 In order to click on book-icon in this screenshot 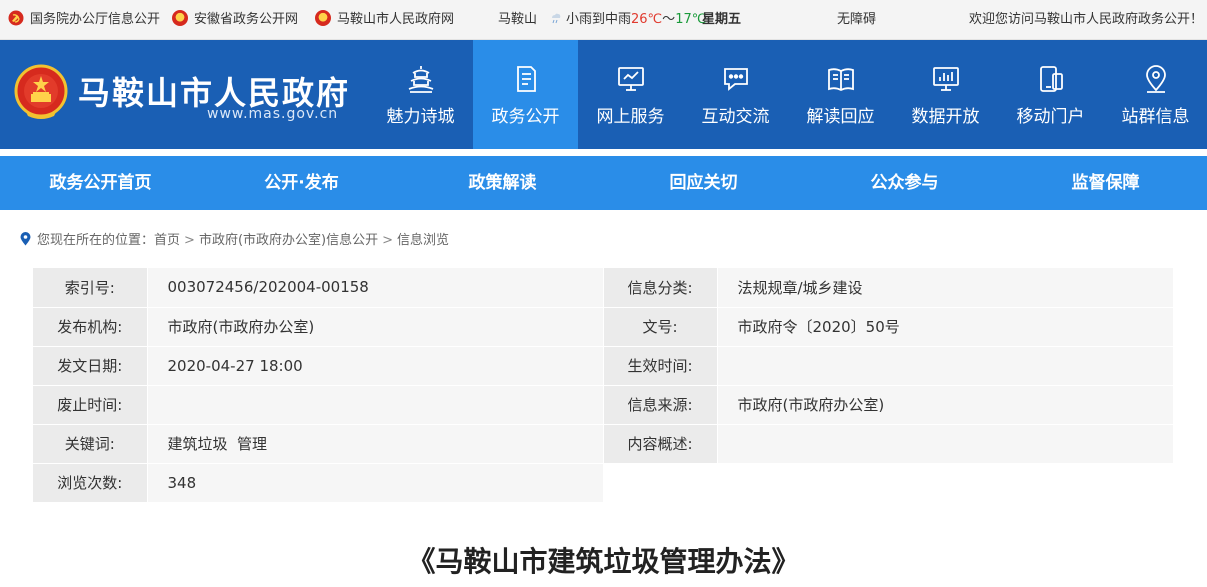, I will do `click(840, 80)`.